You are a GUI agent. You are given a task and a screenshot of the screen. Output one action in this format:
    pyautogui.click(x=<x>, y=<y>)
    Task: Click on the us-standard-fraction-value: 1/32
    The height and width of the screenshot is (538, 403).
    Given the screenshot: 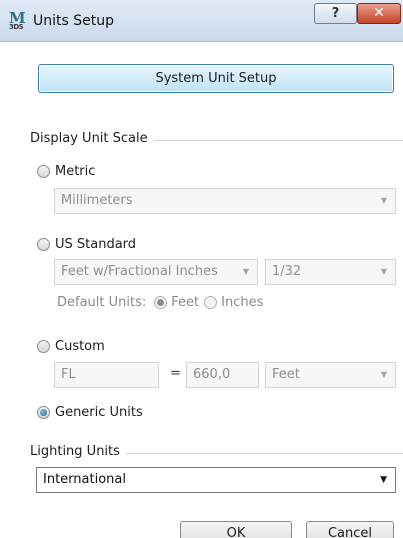 What is the action you would take?
    pyautogui.click(x=287, y=271)
    